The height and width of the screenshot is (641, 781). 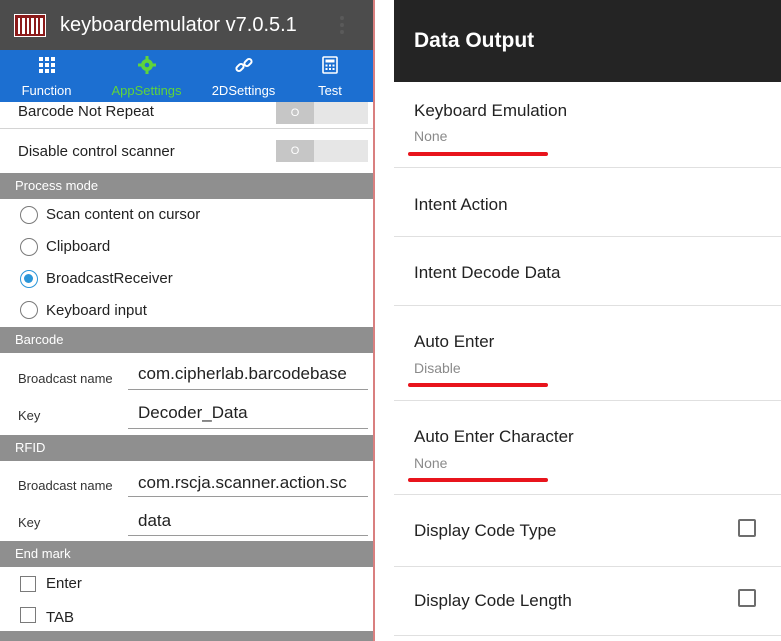 I want to click on app-titlebar: keyboardemulator v7.0.5.1, so click(x=186, y=25).